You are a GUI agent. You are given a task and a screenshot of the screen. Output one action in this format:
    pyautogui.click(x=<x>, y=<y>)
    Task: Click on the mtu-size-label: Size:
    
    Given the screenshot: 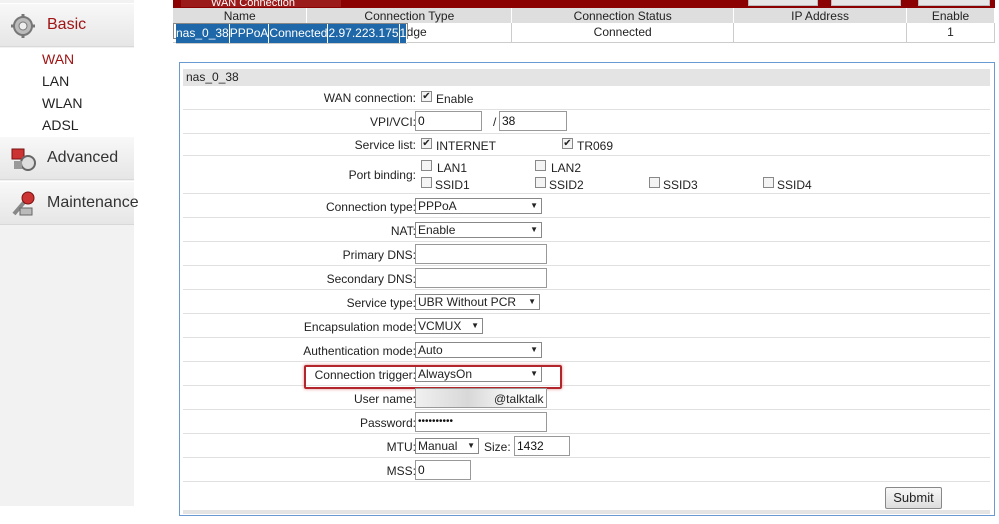 What is the action you would take?
    pyautogui.click(x=497, y=447)
    